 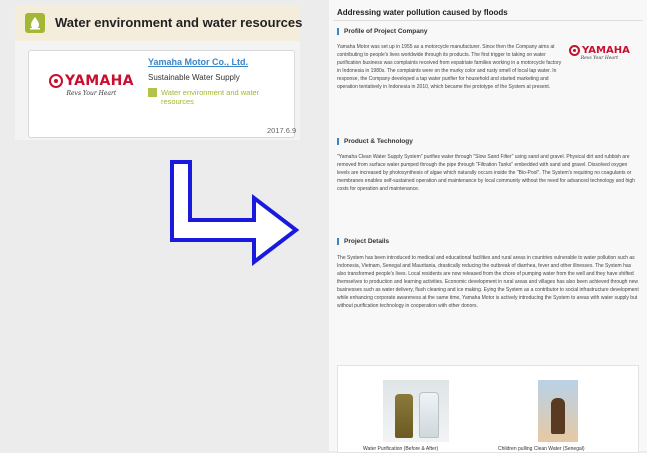 I want to click on photo-caption: Children pulling Clean Water (Senegal), so click(x=541, y=449).